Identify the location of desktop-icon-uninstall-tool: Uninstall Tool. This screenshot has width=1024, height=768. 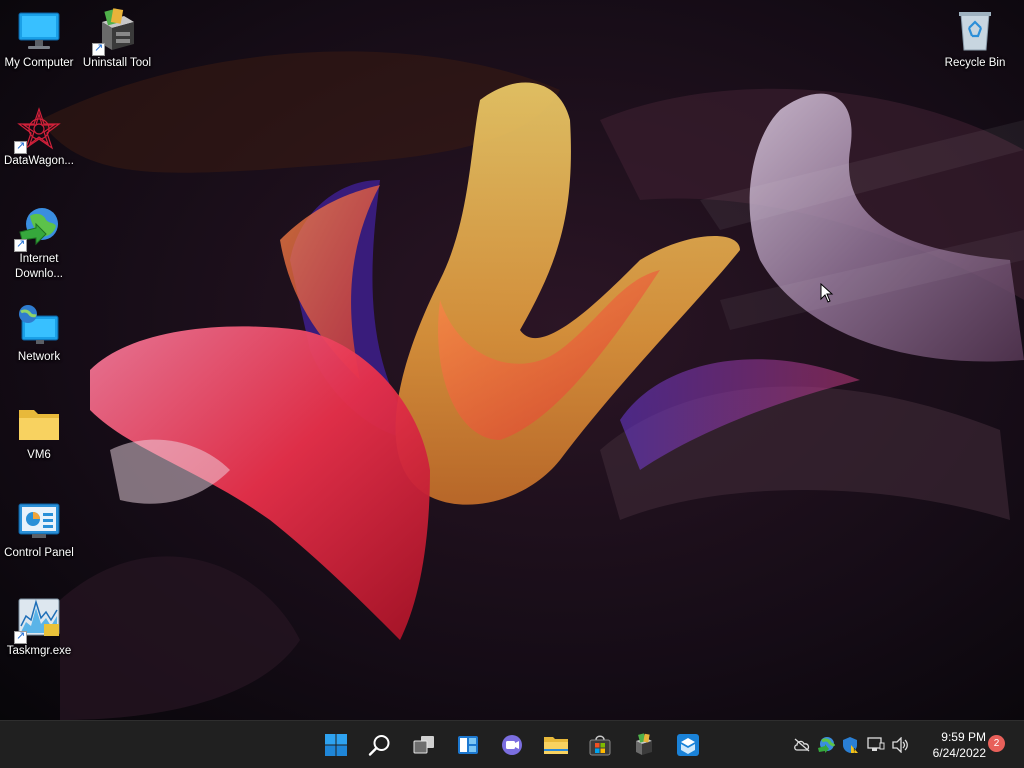
(117, 35).